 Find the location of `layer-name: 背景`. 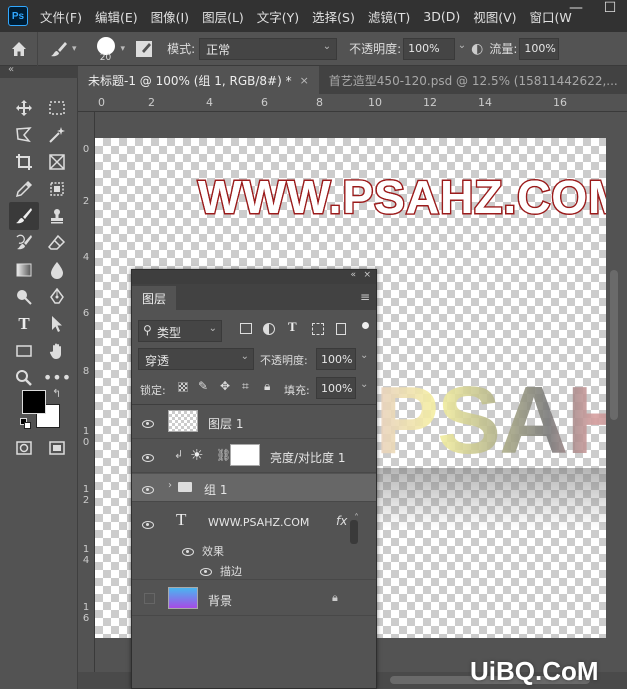

layer-name: 背景 is located at coordinates (220, 600).